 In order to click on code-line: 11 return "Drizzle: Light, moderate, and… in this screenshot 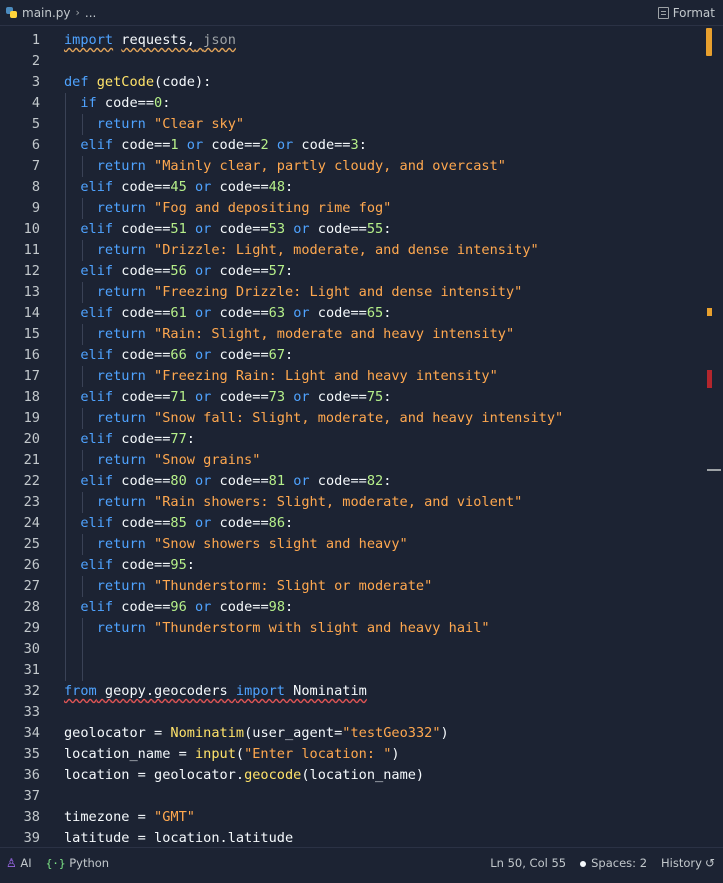, I will do `click(350, 250)`.